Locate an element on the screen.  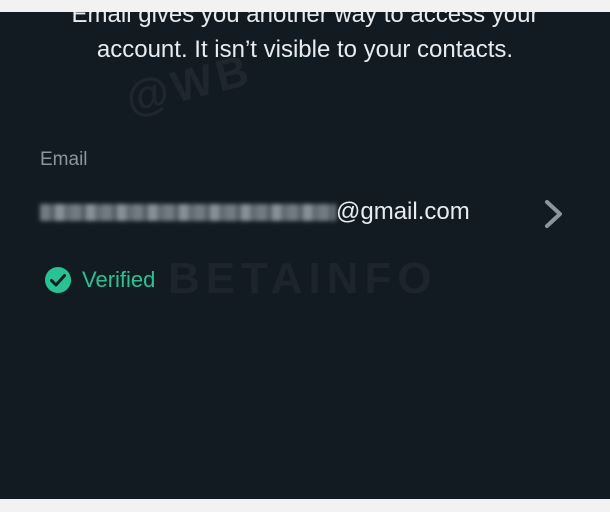
bottom-strip is located at coordinates (305, 505).